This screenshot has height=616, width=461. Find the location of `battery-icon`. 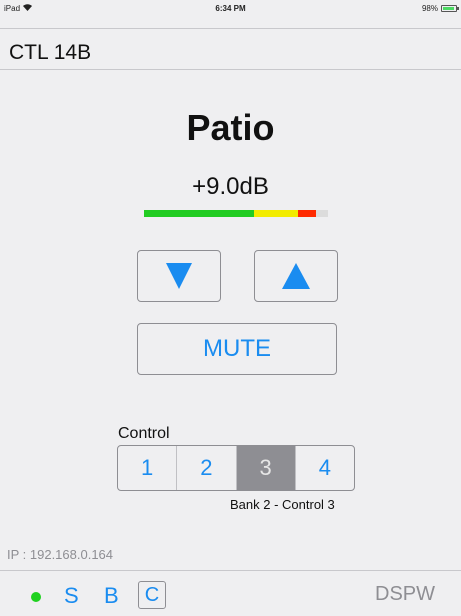

battery-icon is located at coordinates (450, 8).